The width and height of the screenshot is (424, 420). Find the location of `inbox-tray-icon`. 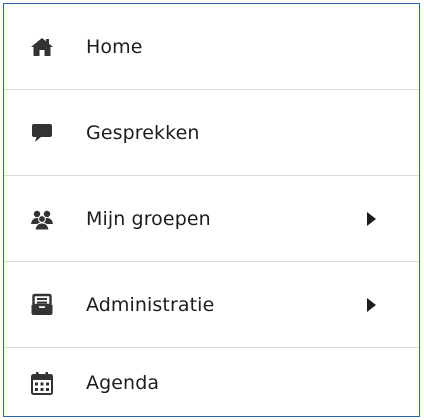

inbox-tray-icon is located at coordinates (42, 305).